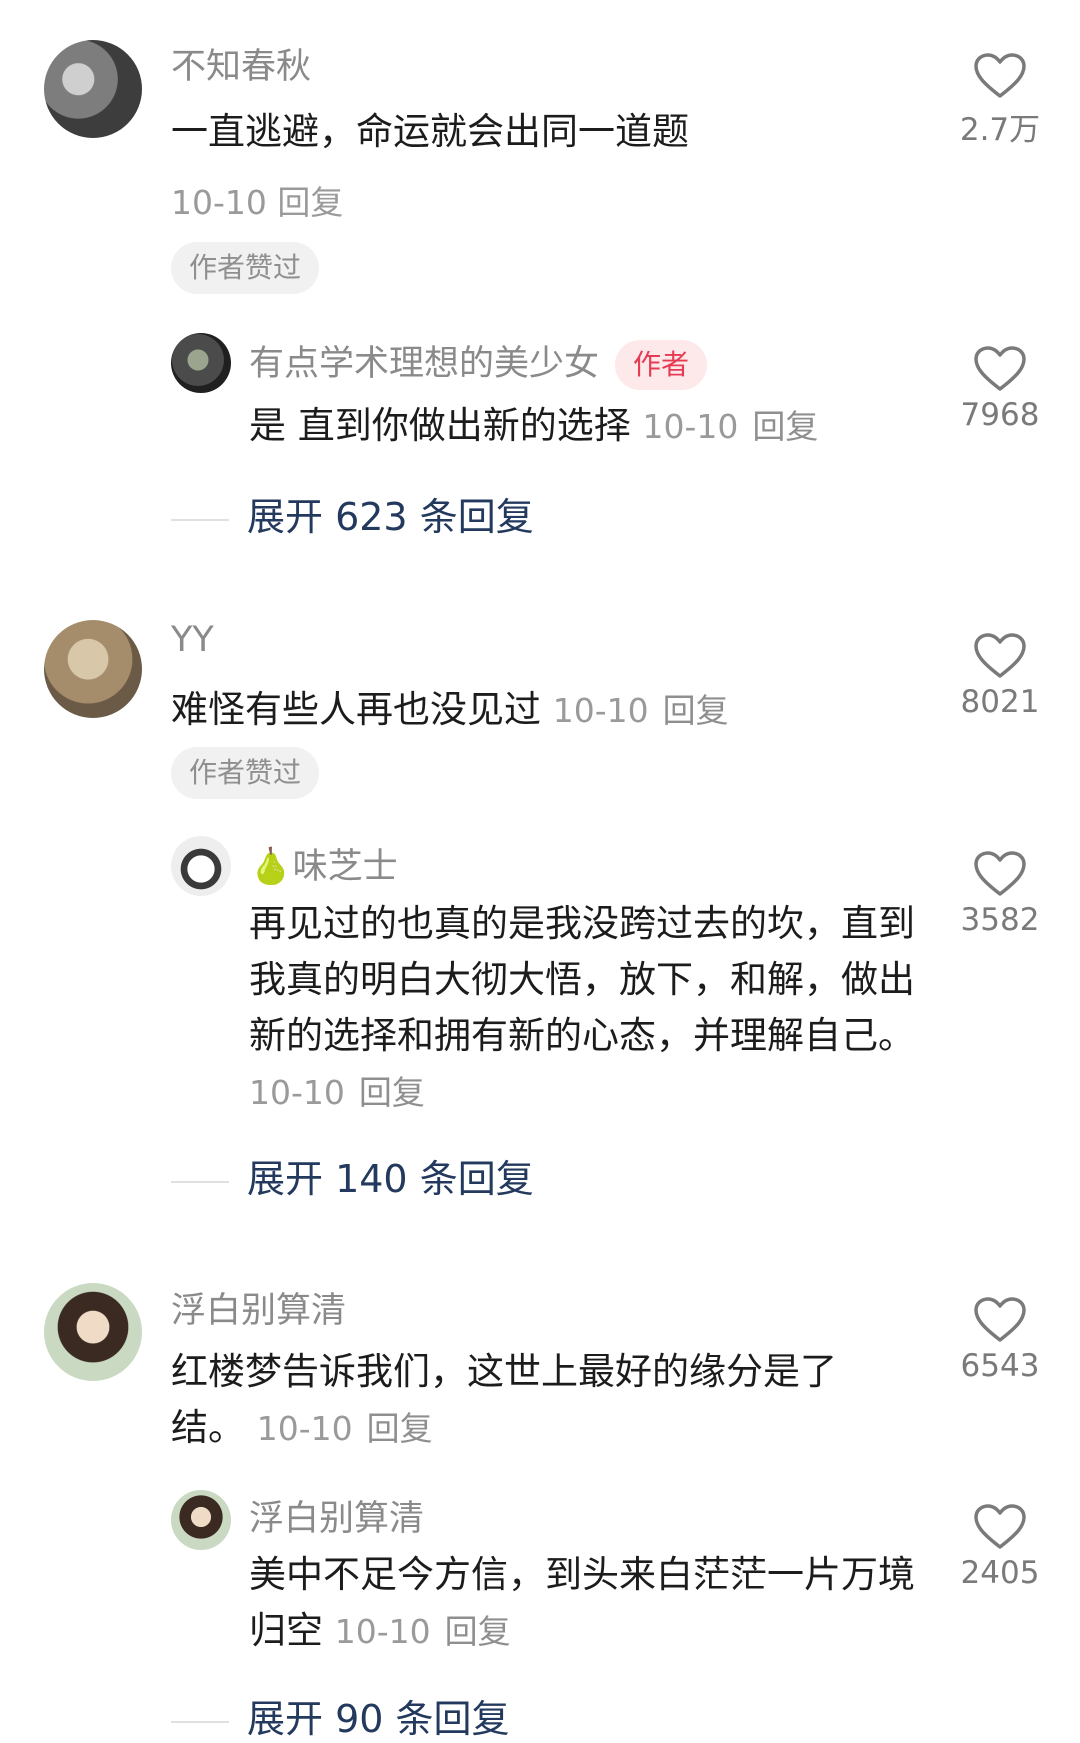 This screenshot has width=1080, height=1743. I want to click on reply-username-text: 味芝士, so click(345, 867).